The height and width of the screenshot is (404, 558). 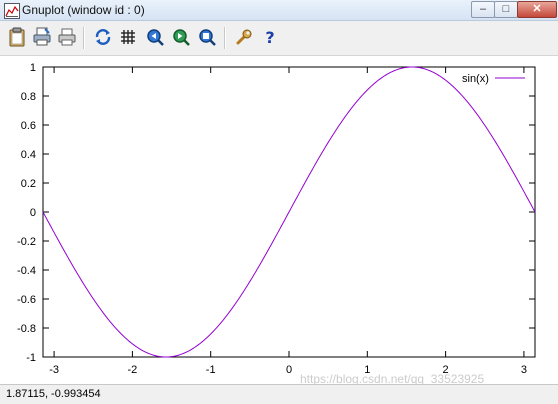 I want to click on help-button: ?, so click(x=270, y=37).